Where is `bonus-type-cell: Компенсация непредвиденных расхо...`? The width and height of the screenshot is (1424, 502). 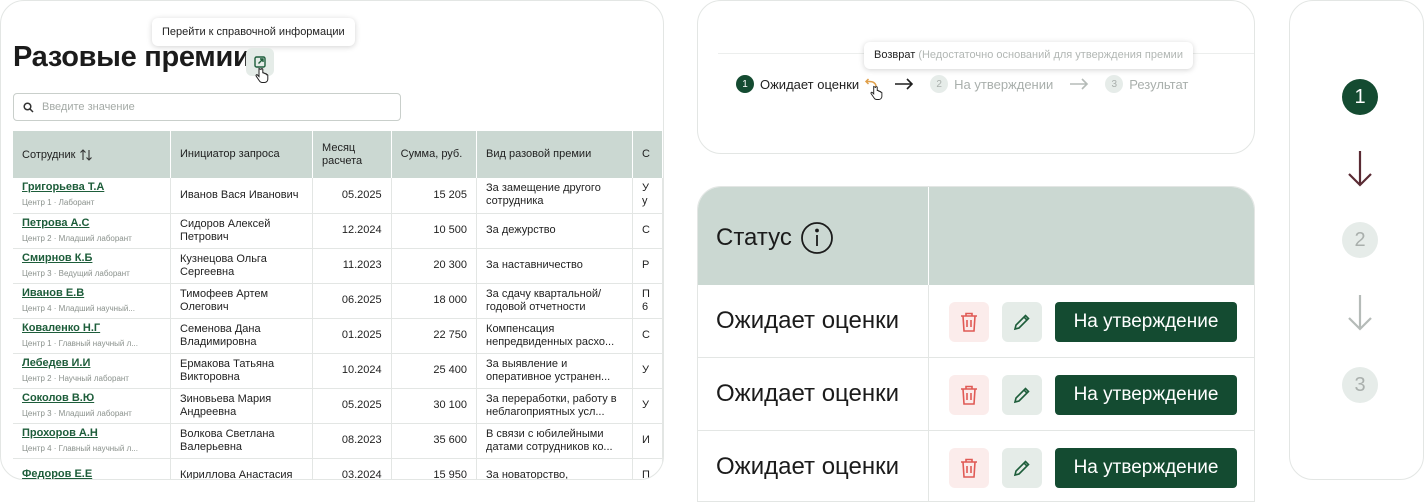
bonus-type-cell: Компенсация непредвиденных расхо... is located at coordinates (555, 336).